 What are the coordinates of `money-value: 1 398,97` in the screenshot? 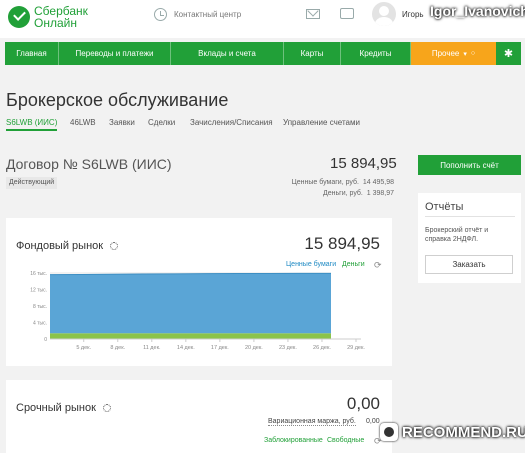 It's located at (380, 193).